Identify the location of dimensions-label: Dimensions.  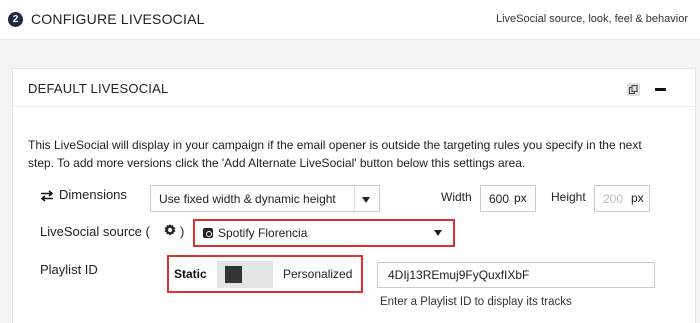
(93, 194).